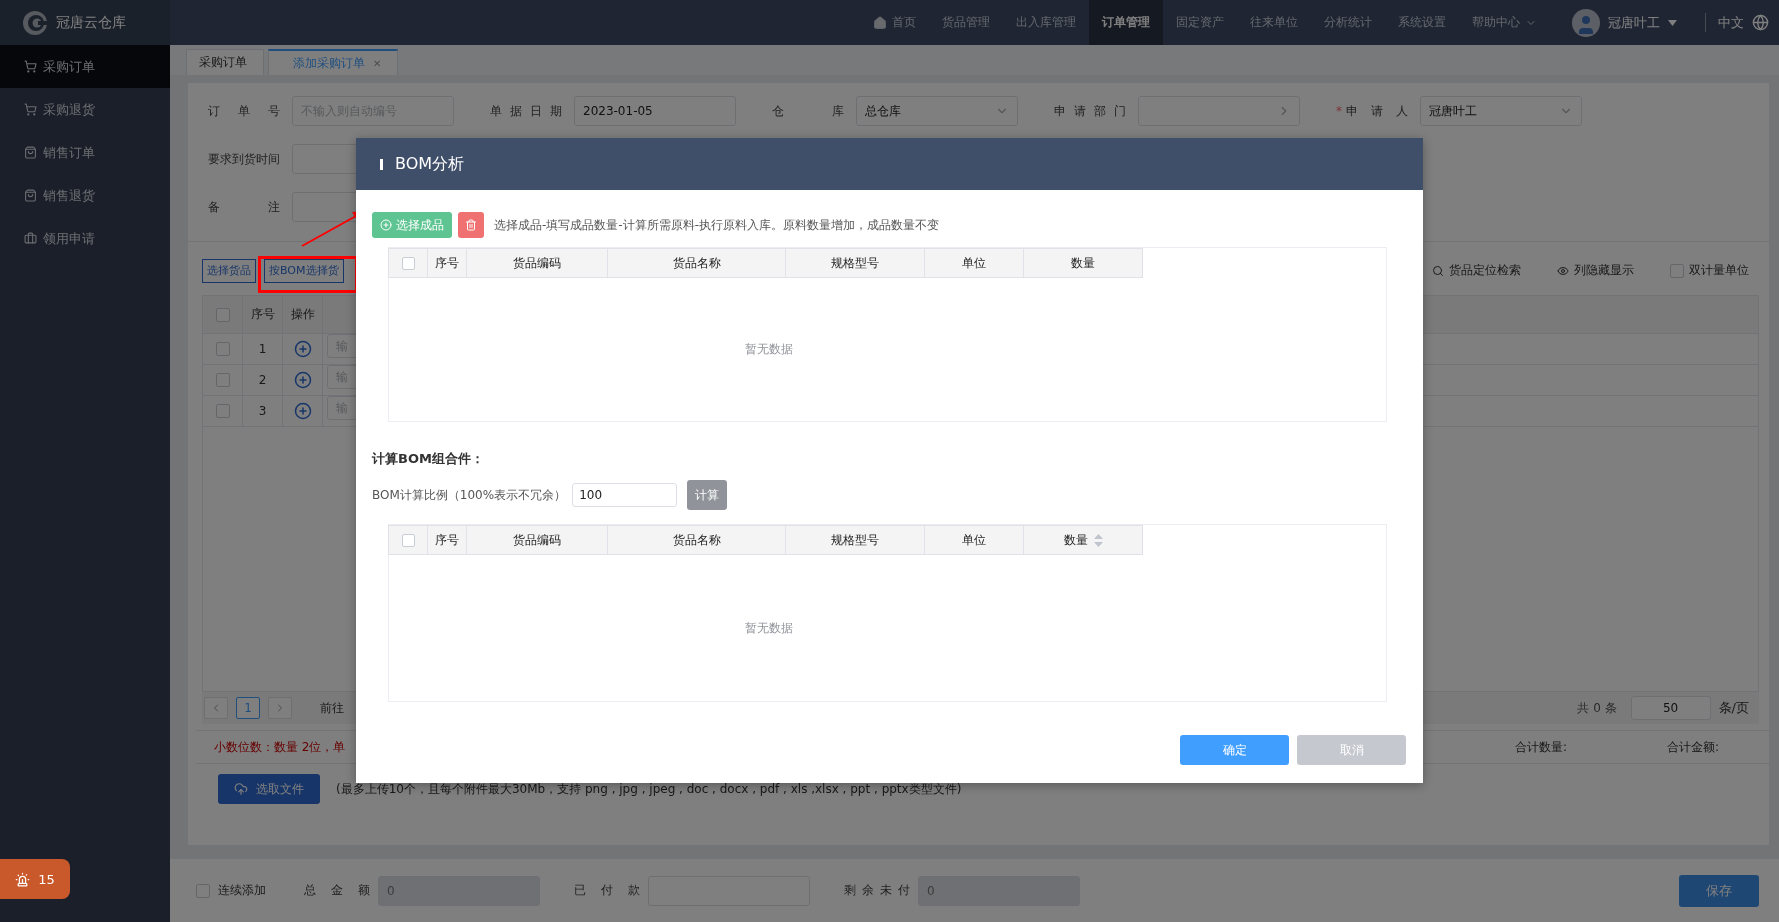 The image size is (1779, 922). What do you see at coordinates (1504, 22) in the screenshot?
I see `nav-item: 帮助中心` at bounding box center [1504, 22].